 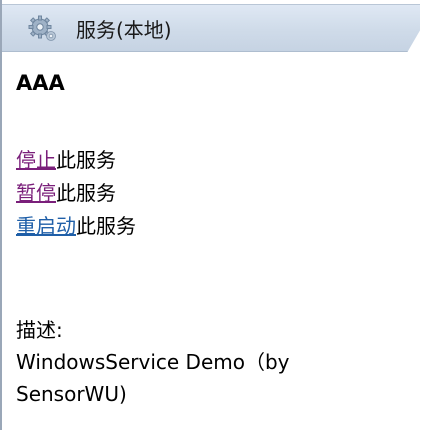 I want to click on restart-service-line: 重启动此服务, so click(x=76, y=226).